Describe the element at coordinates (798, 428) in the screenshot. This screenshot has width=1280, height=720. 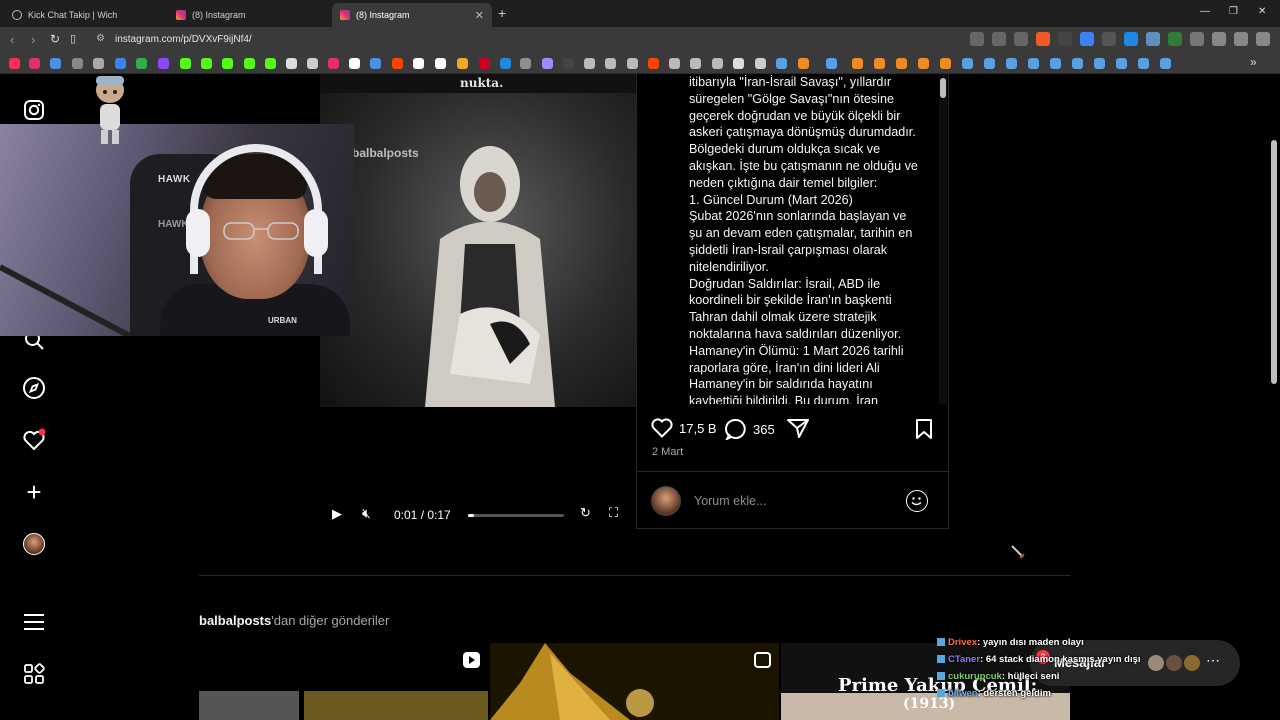
I see `share-button` at that location.